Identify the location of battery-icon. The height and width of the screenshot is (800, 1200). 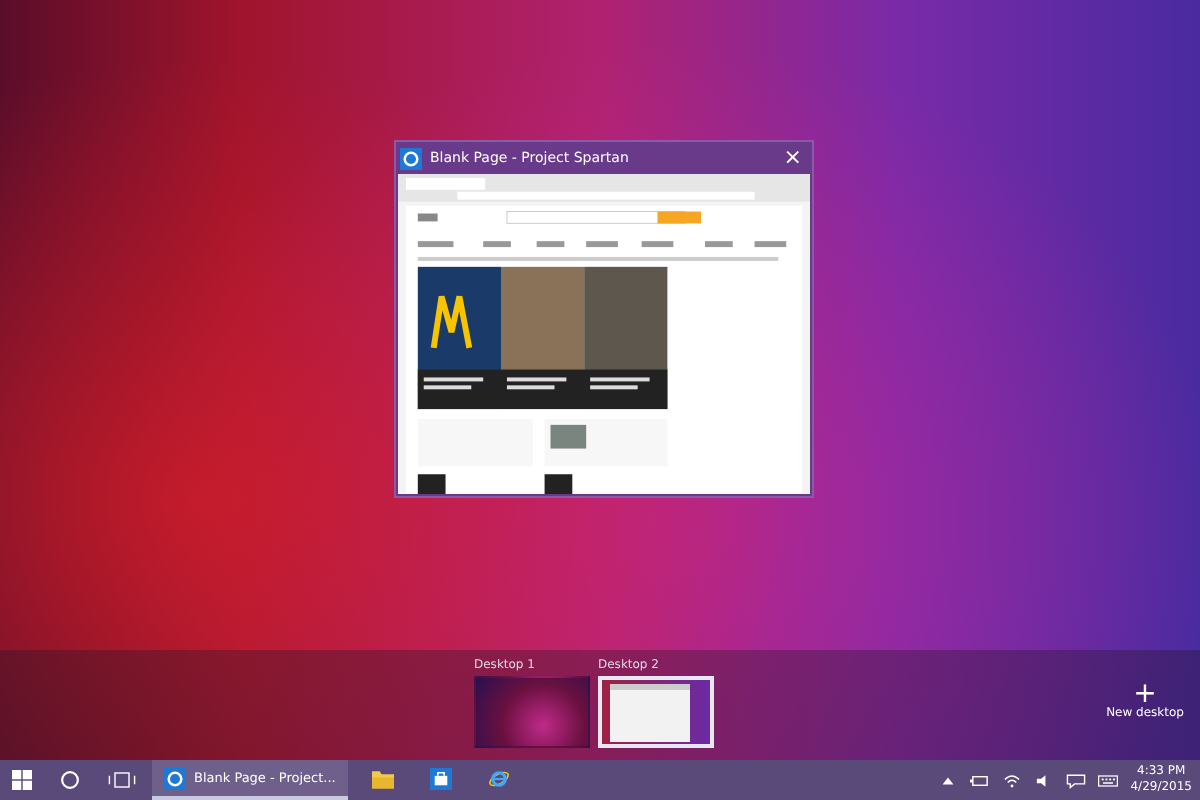
(980, 780).